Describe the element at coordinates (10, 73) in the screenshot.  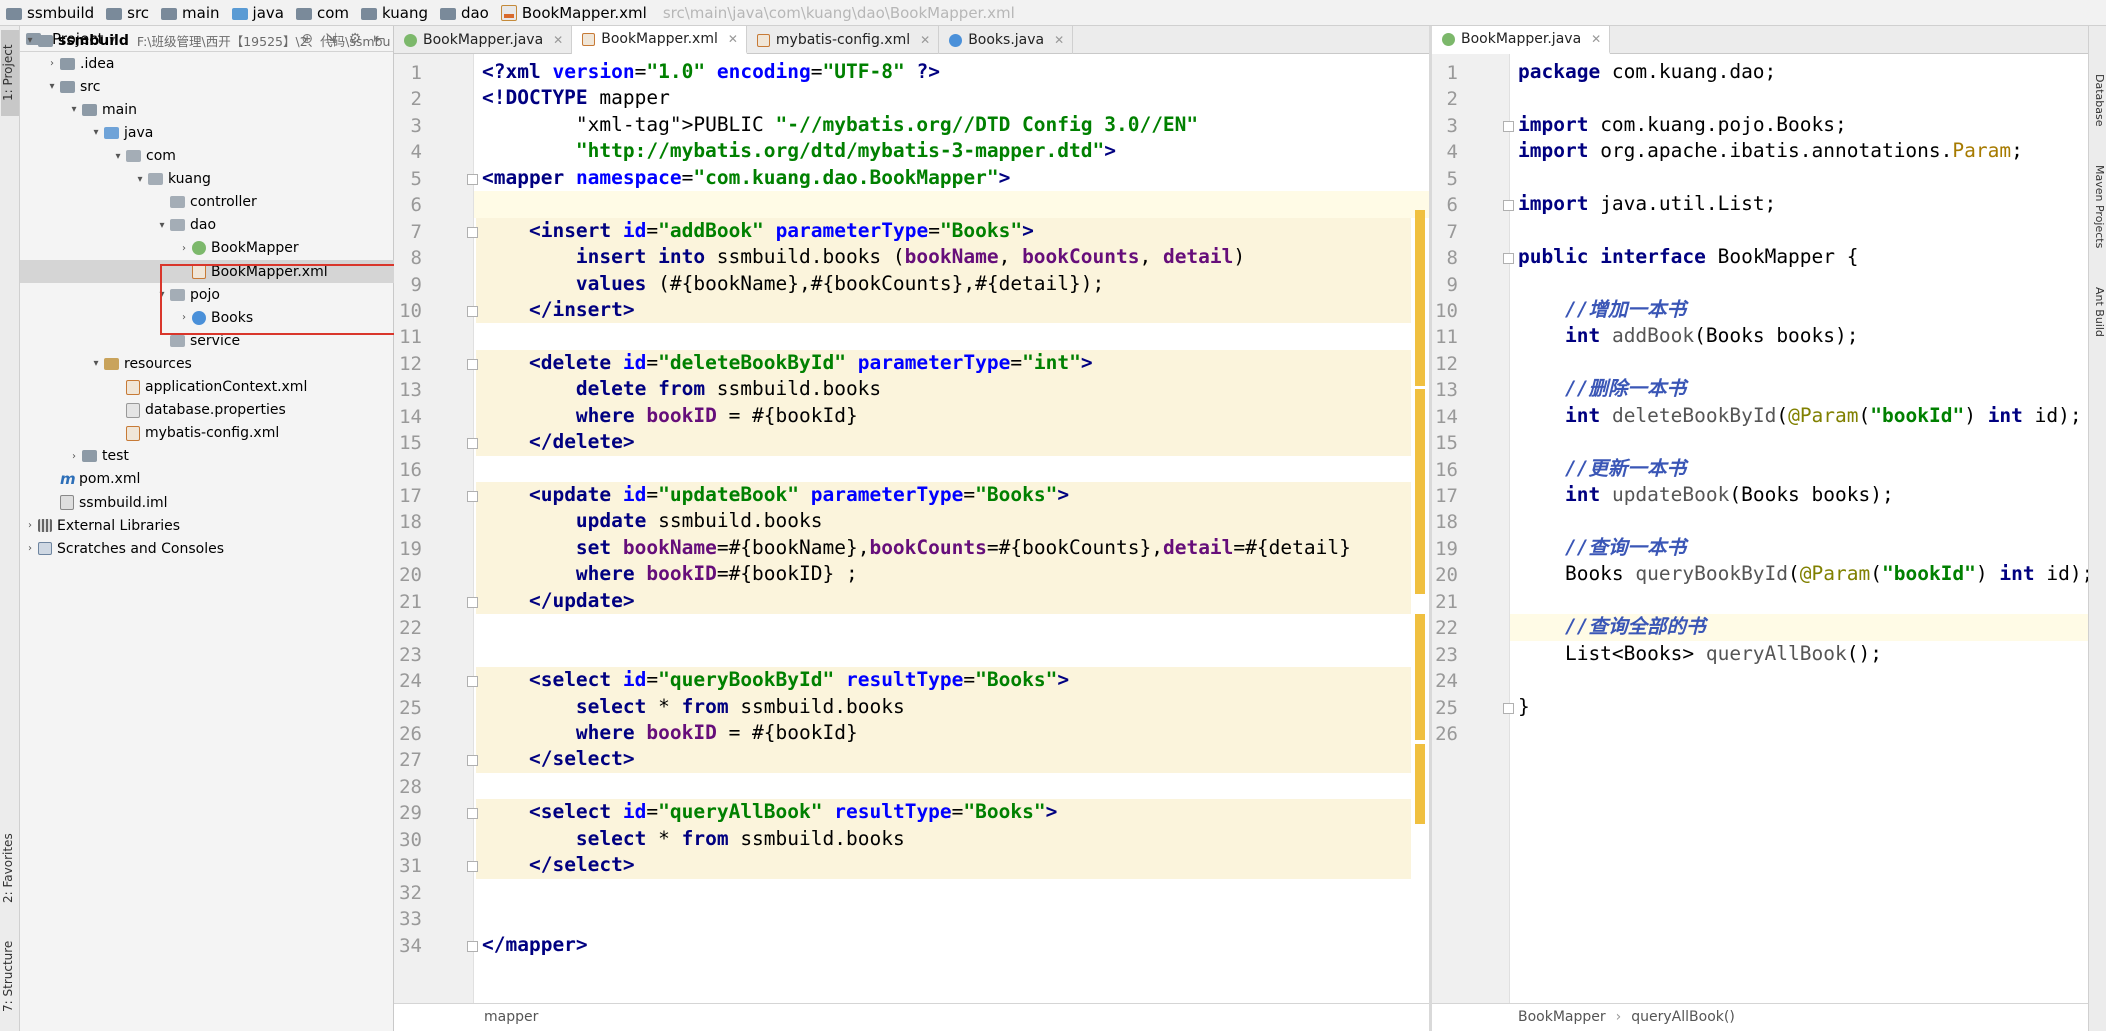
I see `project-tool-tab: 1: Project` at that location.